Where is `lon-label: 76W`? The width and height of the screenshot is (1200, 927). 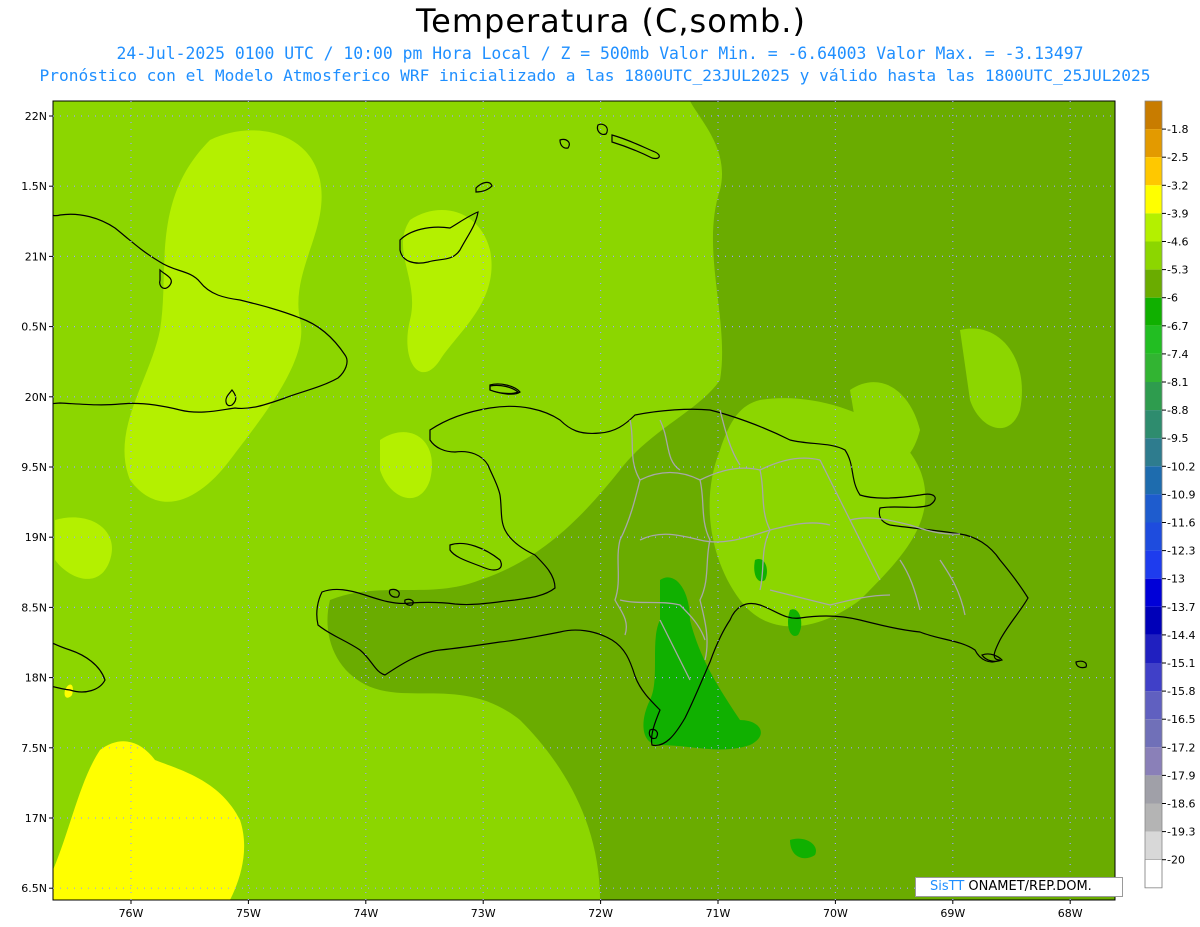 lon-label: 76W is located at coordinates (131, 913).